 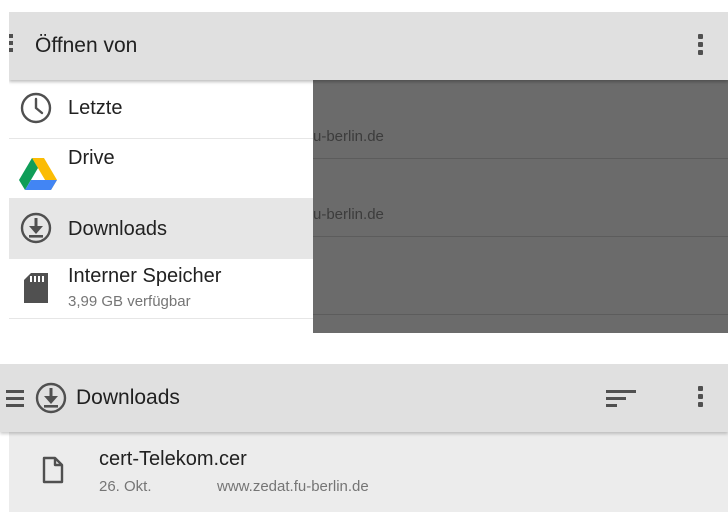 What do you see at coordinates (36, 288) in the screenshot?
I see `sd-card-icon` at bounding box center [36, 288].